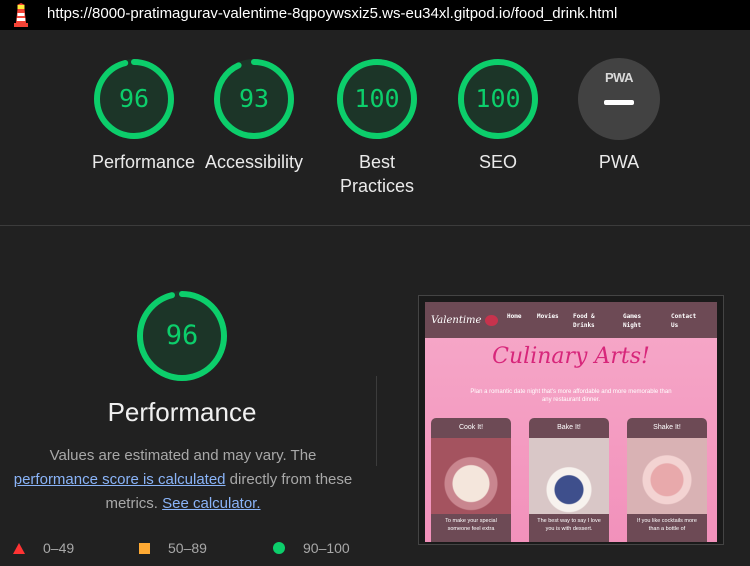 The height and width of the screenshot is (566, 750). I want to click on performance-gauge: 96, so click(134, 99).